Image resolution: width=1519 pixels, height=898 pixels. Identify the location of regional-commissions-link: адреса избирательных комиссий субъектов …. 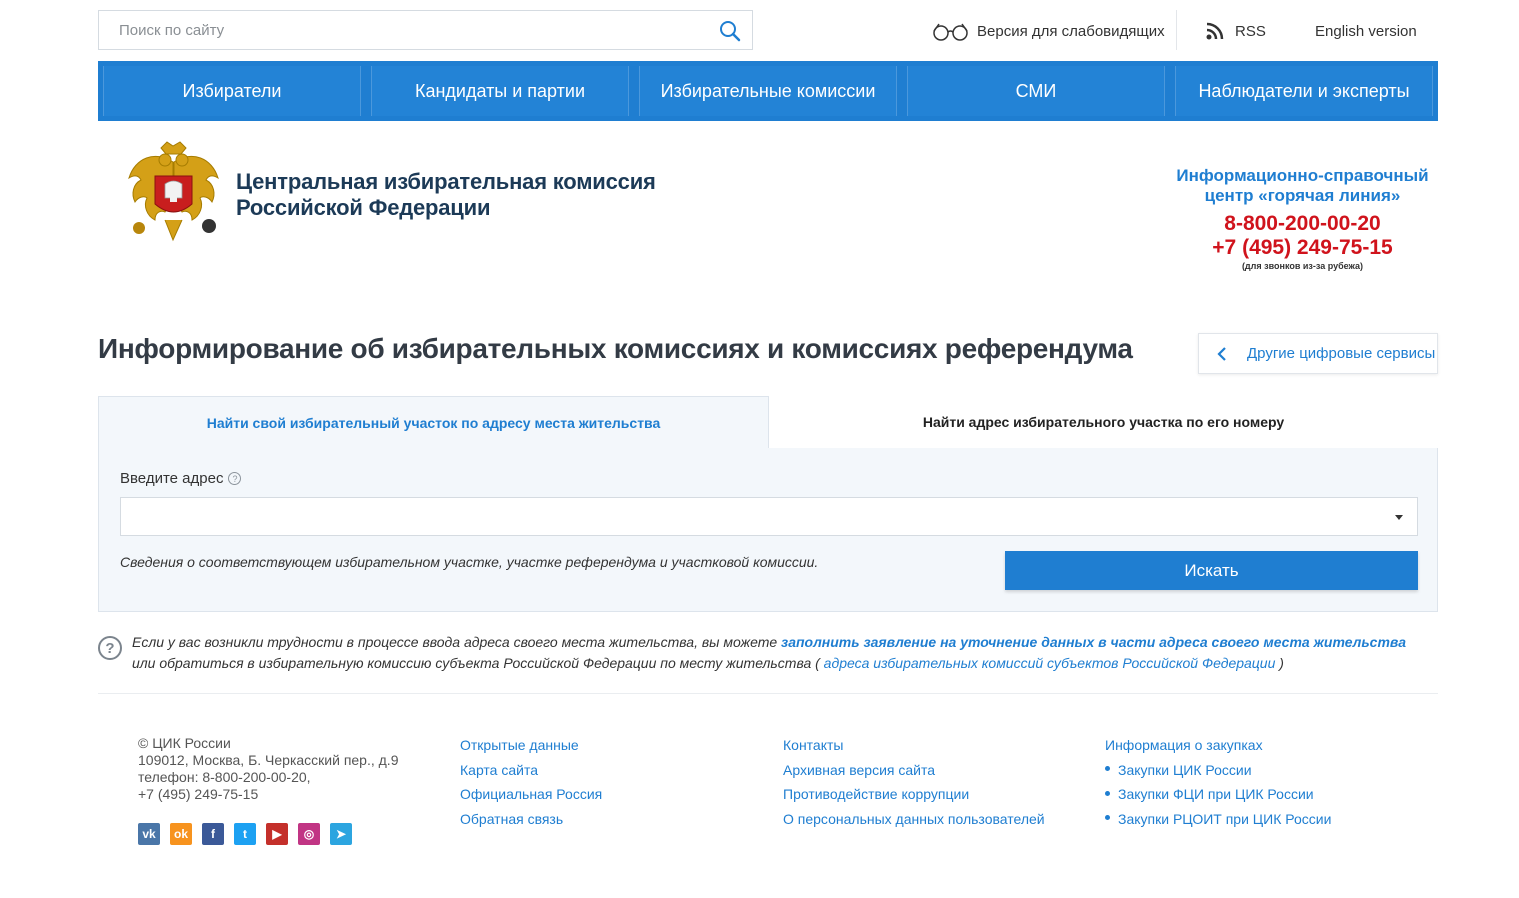
(1050, 663).